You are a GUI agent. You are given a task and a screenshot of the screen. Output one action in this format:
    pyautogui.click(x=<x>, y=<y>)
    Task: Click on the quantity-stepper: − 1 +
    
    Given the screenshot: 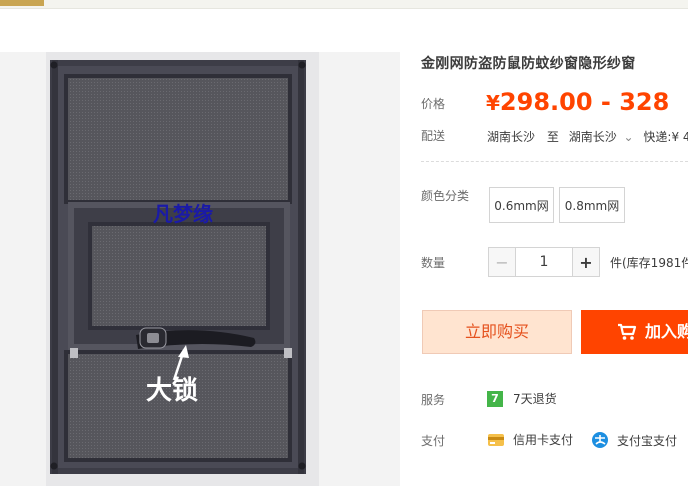 What is the action you would take?
    pyautogui.click(x=544, y=262)
    